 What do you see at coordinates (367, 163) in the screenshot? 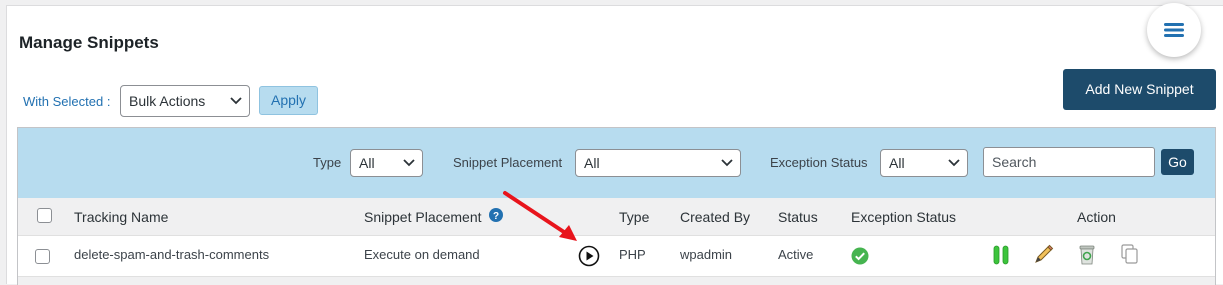
I see `type-filter-value: All` at bounding box center [367, 163].